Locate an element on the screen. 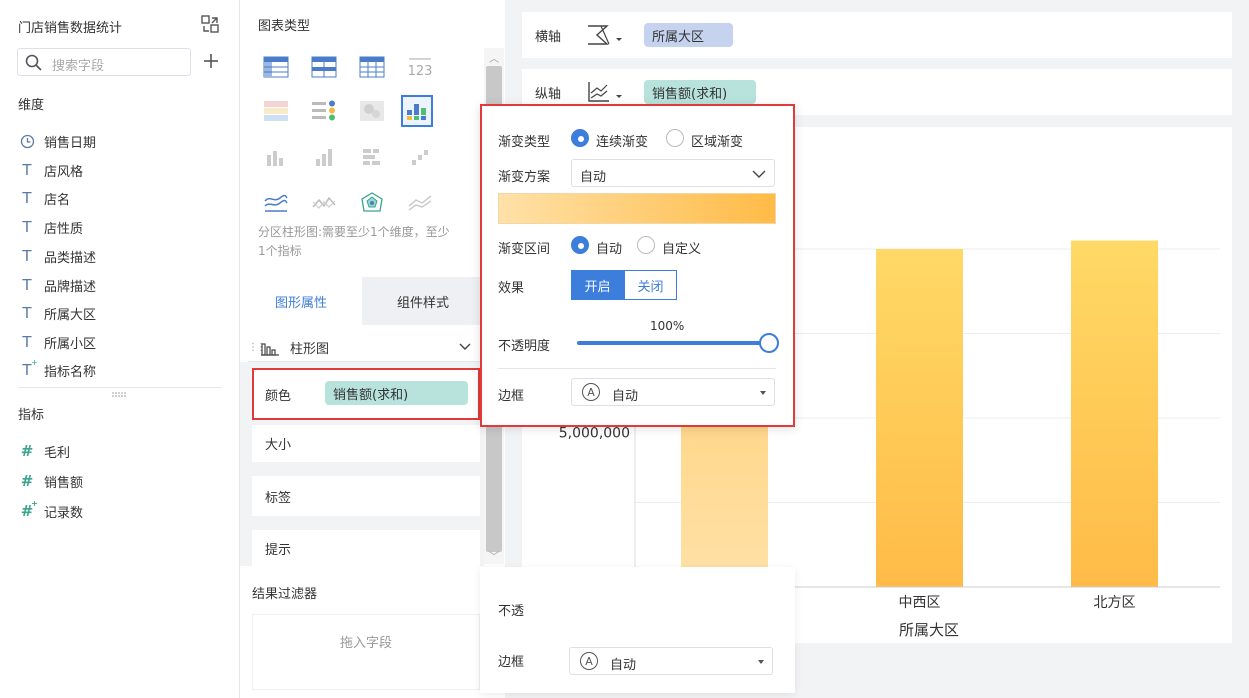 The width and height of the screenshot is (1249, 698). tab-graphic-properties: 图形属性 is located at coordinates (301, 301).